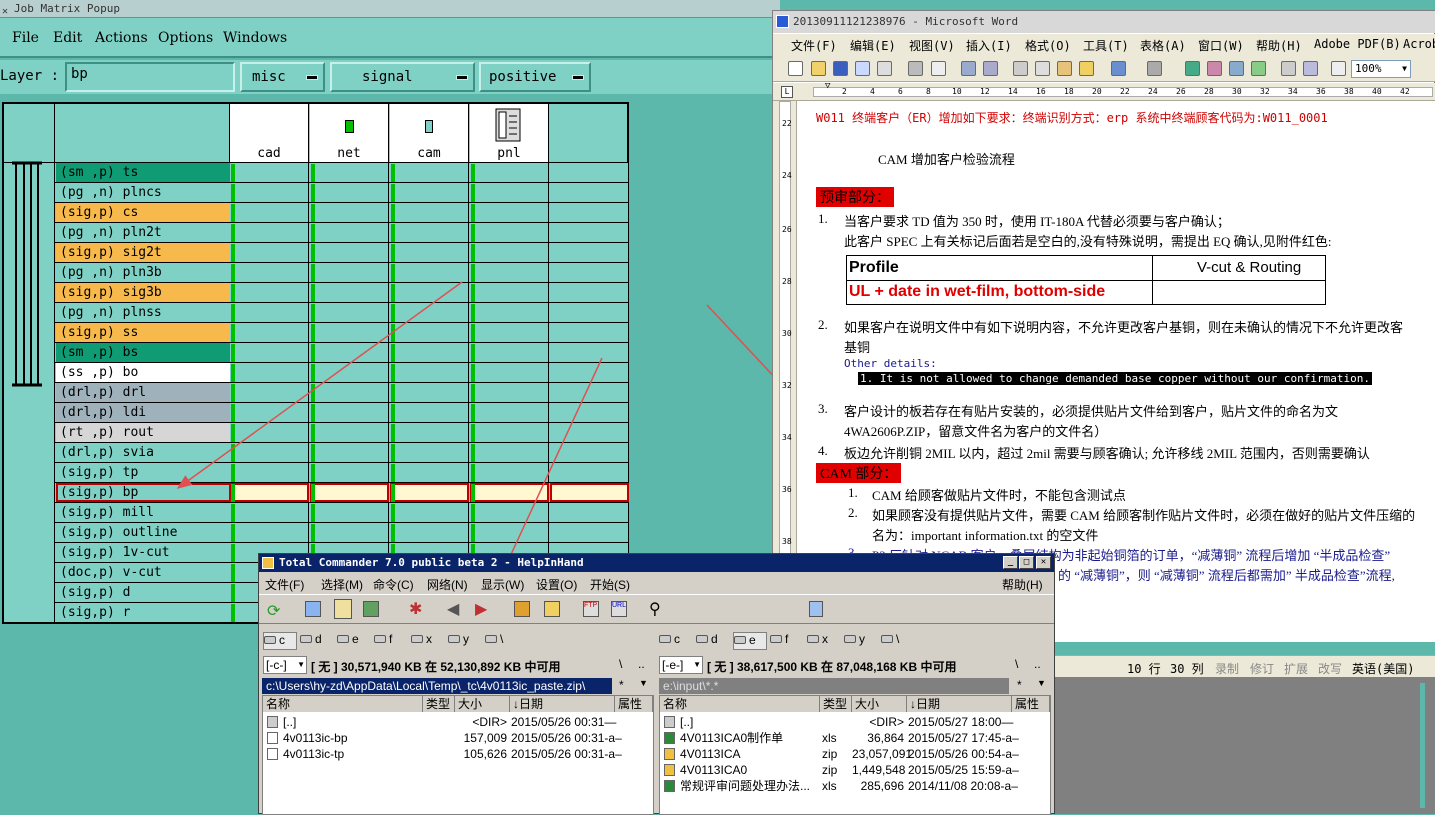 The height and width of the screenshot is (815, 1435). Describe the element at coordinates (795, 68) in the screenshot. I see `new-document-icon` at that location.